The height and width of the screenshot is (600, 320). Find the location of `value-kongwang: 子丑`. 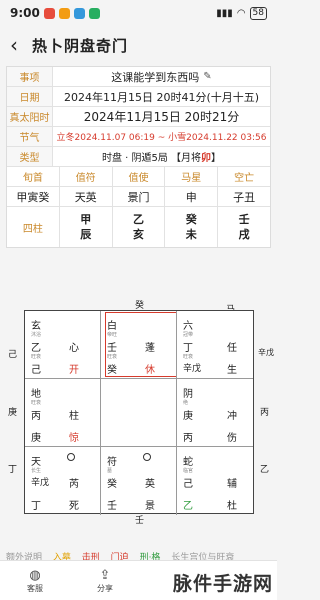

value-kongwang: 子丑 is located at coordinates (244, 197).